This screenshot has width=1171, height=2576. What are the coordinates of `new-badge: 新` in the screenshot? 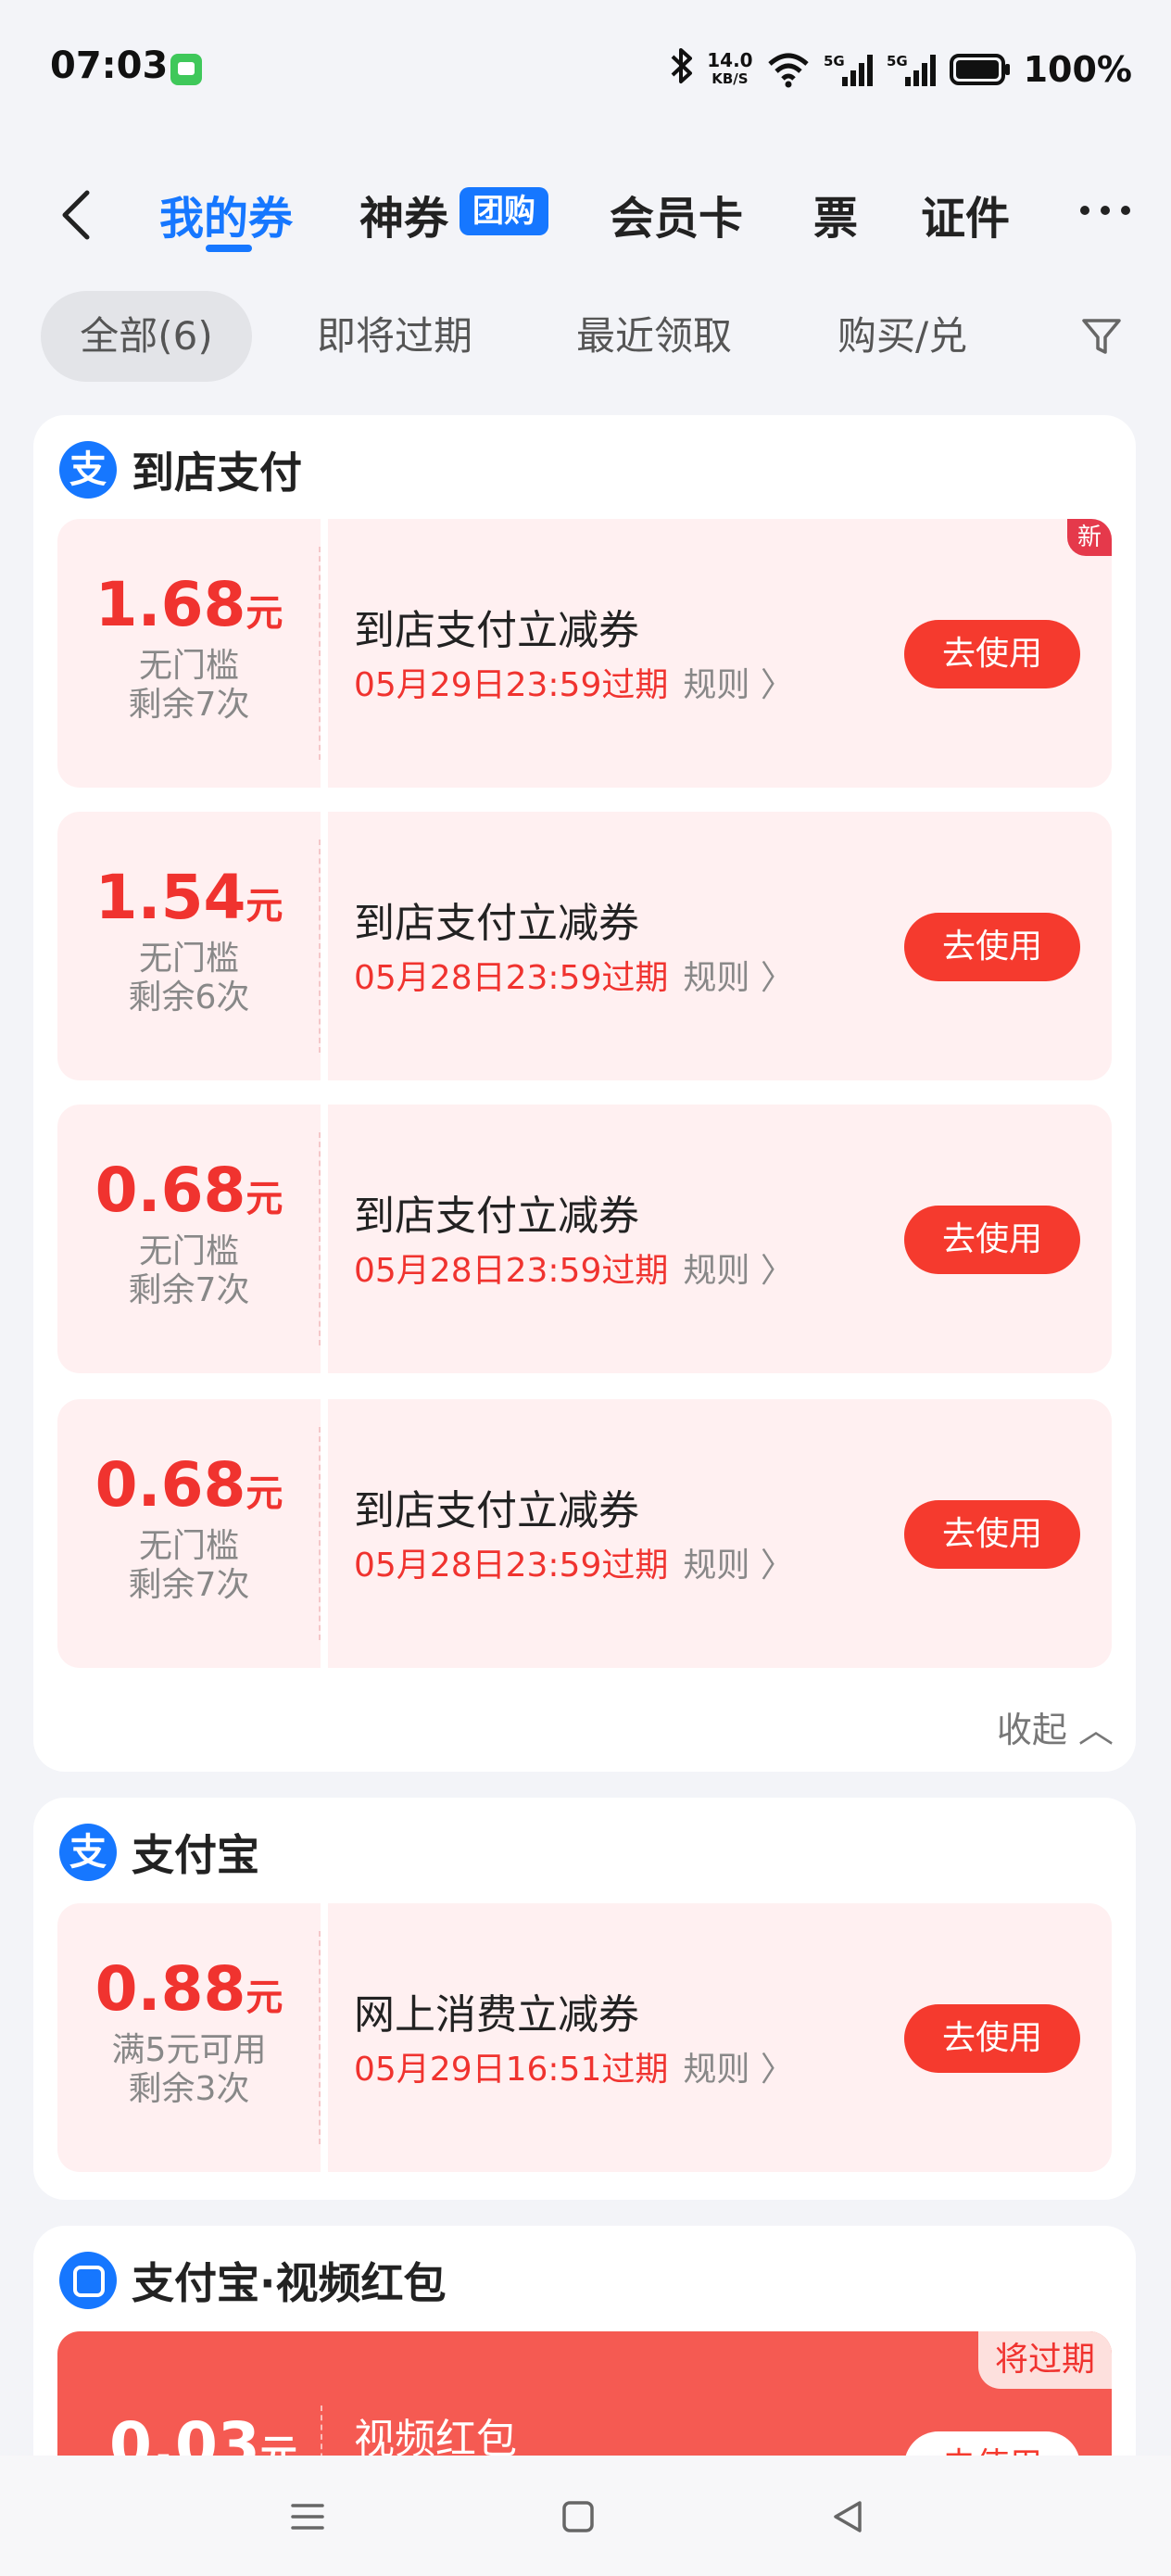 It's located at (1090, 537).